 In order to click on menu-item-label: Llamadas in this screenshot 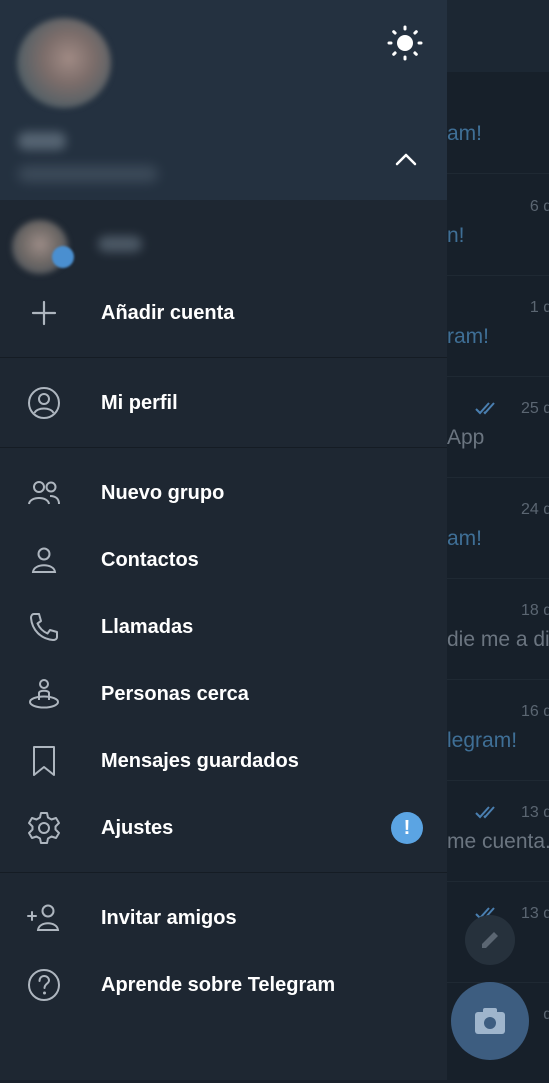, I will do `click(147, 627)`.